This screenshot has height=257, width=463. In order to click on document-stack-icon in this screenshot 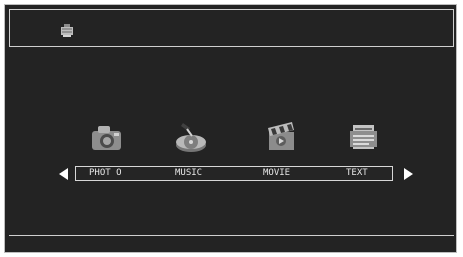, I will do `click(364, 137)`.